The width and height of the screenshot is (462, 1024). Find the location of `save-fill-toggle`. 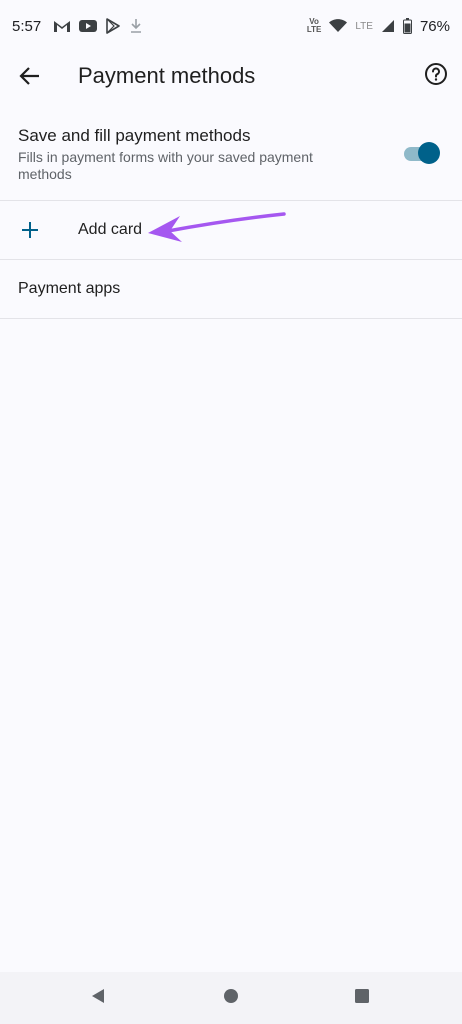

save-fill-toggle is located at coordinates (423, 152).